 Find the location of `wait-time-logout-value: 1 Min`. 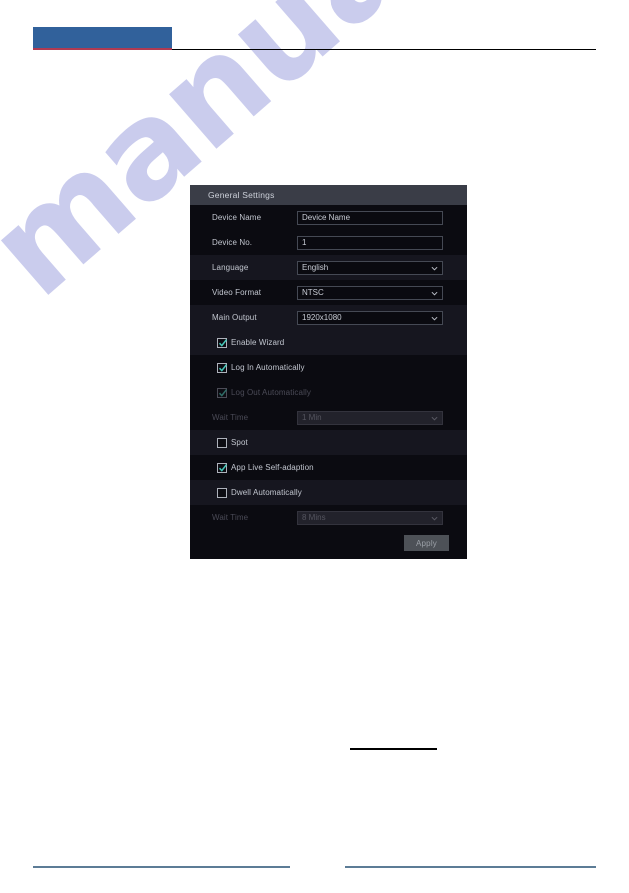

wait-time-logout-value: 1 Min is located at coordinates (312, 417).